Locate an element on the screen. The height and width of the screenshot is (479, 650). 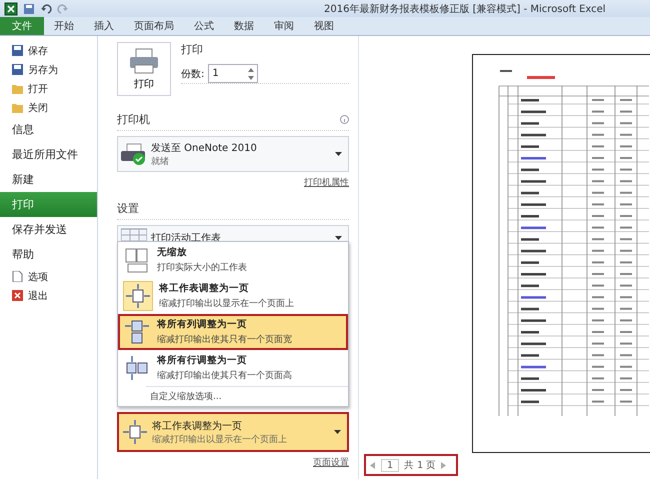
option-title: 将所有列调整为一页 is located at coordinates (202, 324).